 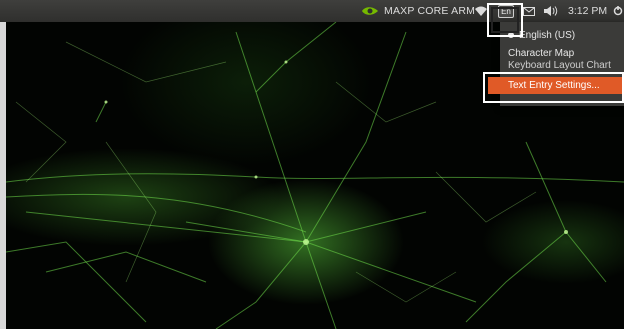 I want to click on menu-item-label: Keyboard Layout Chart, so click(x=559, y=65).